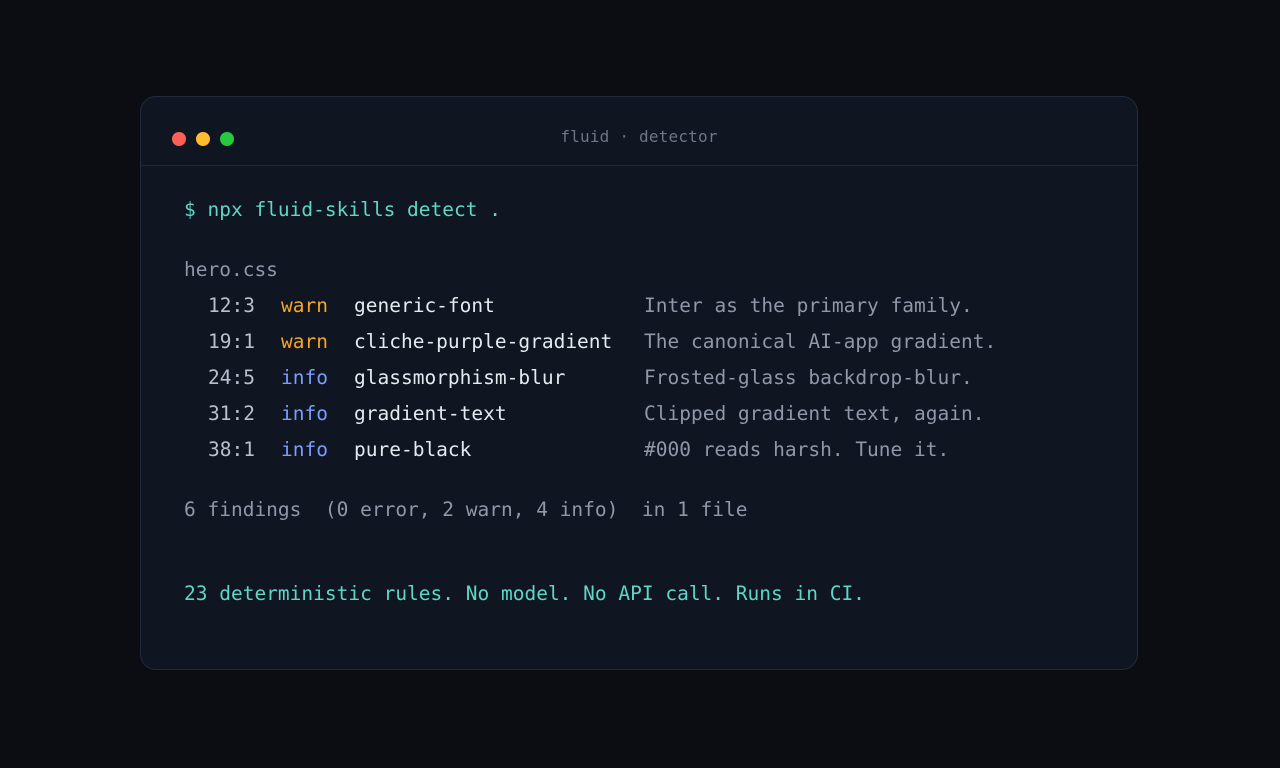  Describe the element at coordinates (430, 413) in the screenshot. I see `finding-rule: gradient-text` at that location.